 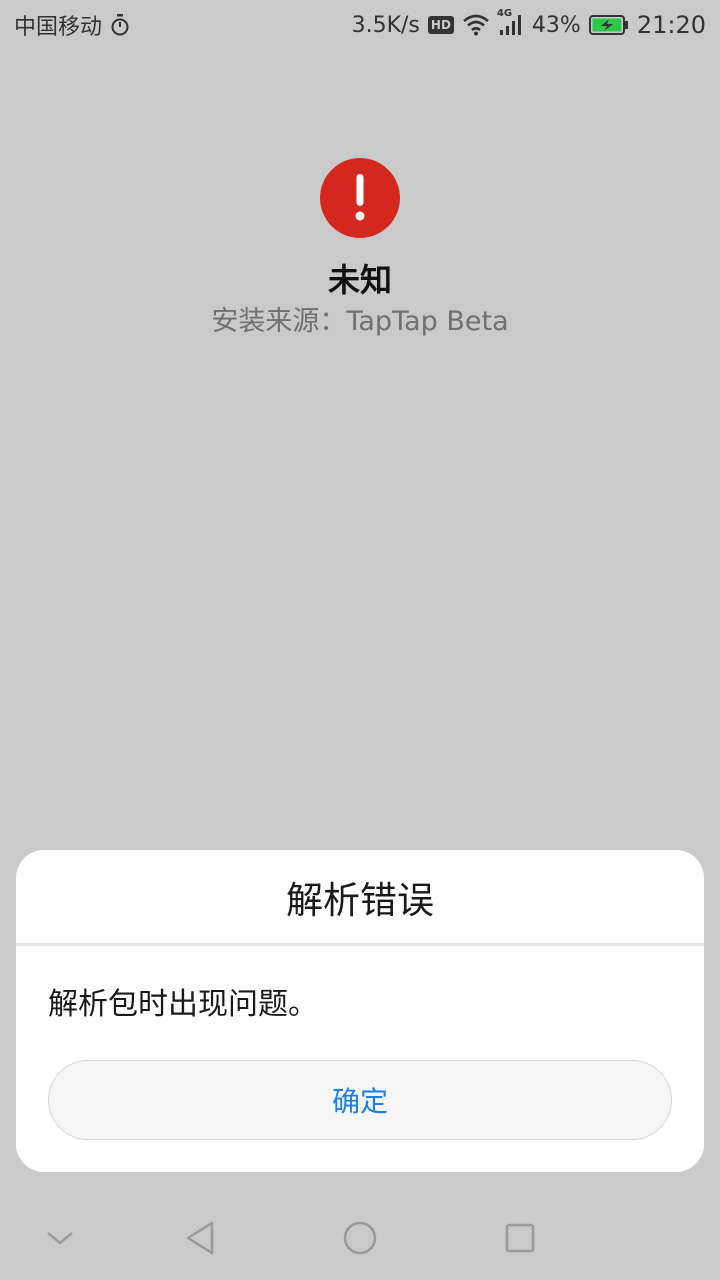 What do you see at coordinates (510, 22) in the screenshot?
I see `signal-icon: 4G` at bounding box center [510, 22].